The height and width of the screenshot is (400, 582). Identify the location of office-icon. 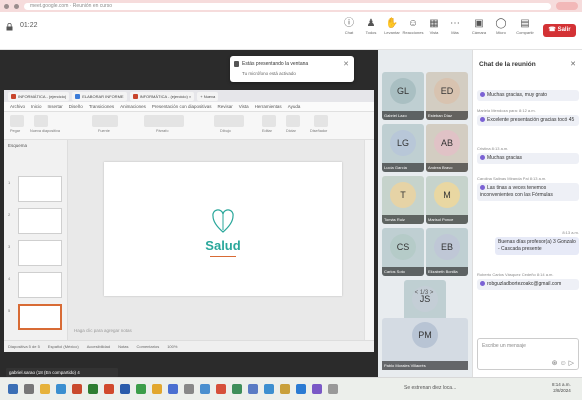
(77, 389).